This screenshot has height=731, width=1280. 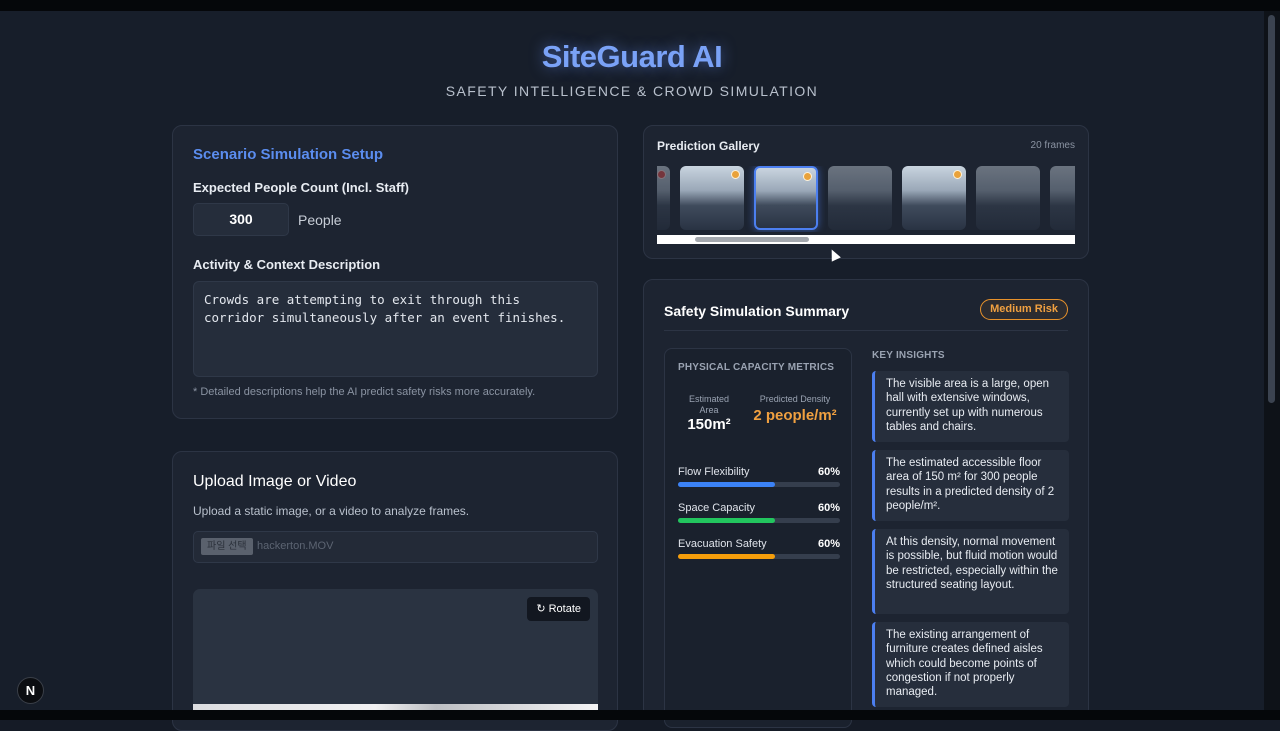 What do you see at coordinates (1024, 309) in the screenshot?
I see `risk-badge: Medium Risk` at bounding box center [1024, 309].